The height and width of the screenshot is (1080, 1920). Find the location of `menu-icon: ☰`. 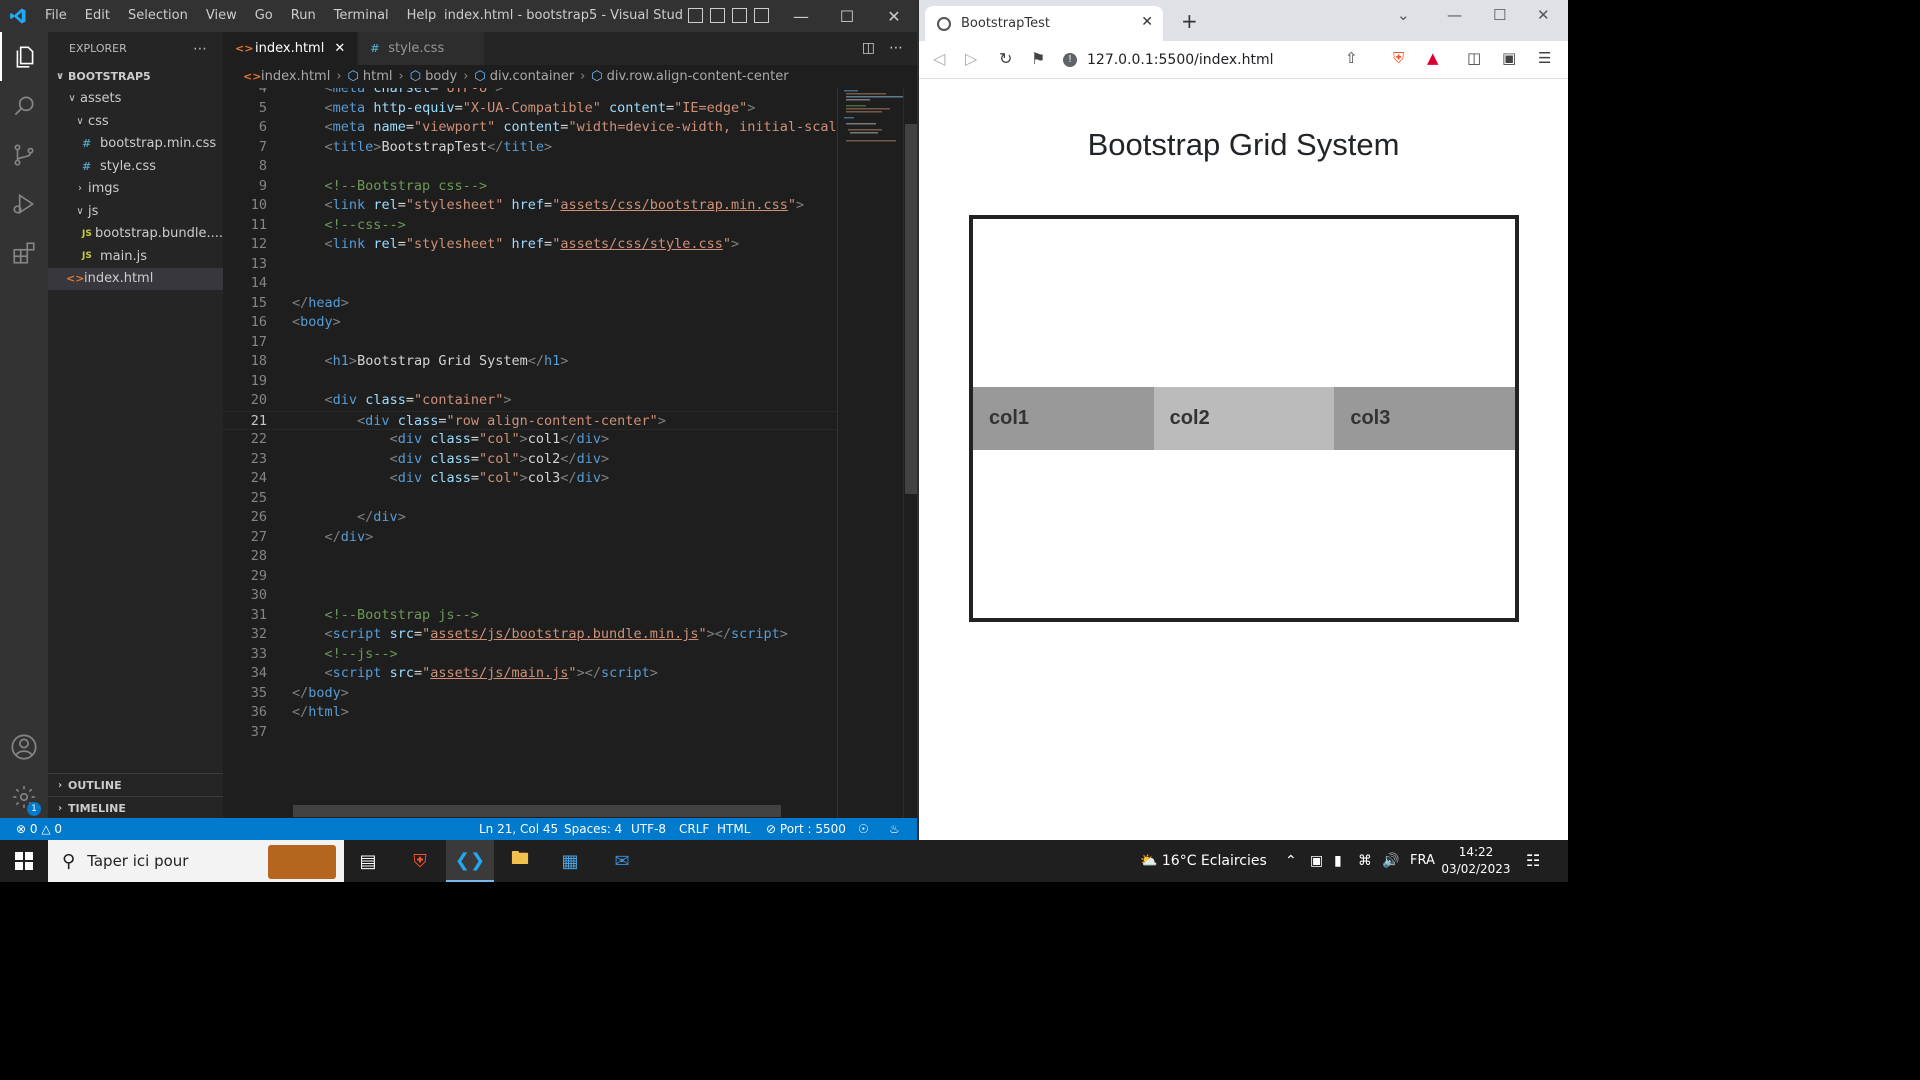

menu-icon: ☰ is located at coordinates (1544, 58).